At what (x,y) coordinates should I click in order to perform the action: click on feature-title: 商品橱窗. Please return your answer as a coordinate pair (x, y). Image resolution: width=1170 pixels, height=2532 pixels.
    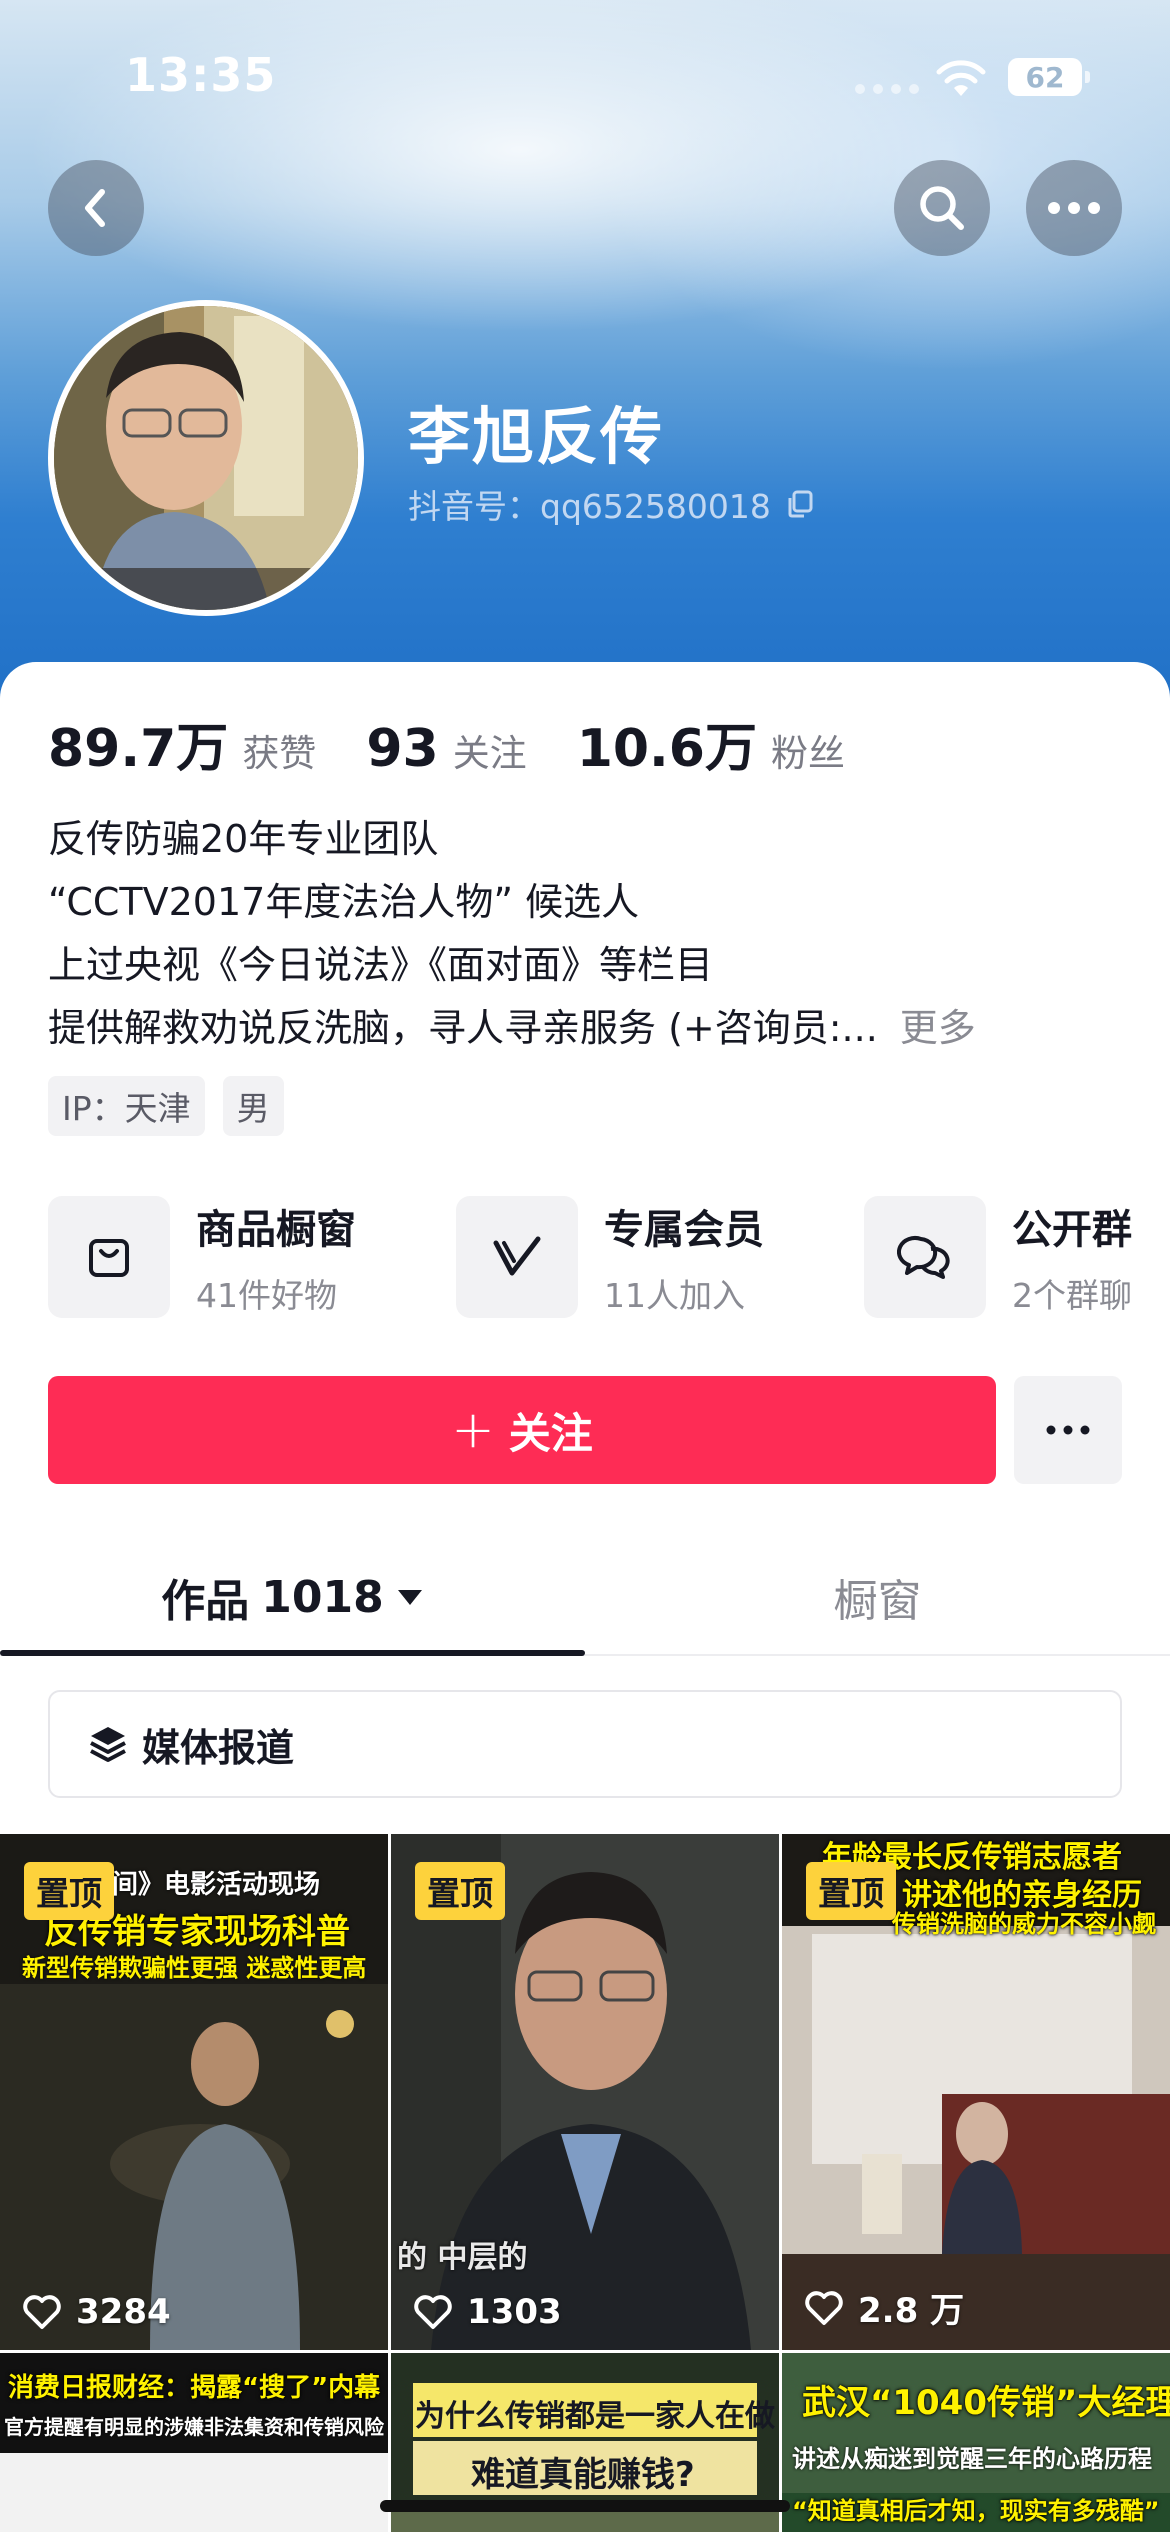
    Looking at the image, I should click on (276, 1230).